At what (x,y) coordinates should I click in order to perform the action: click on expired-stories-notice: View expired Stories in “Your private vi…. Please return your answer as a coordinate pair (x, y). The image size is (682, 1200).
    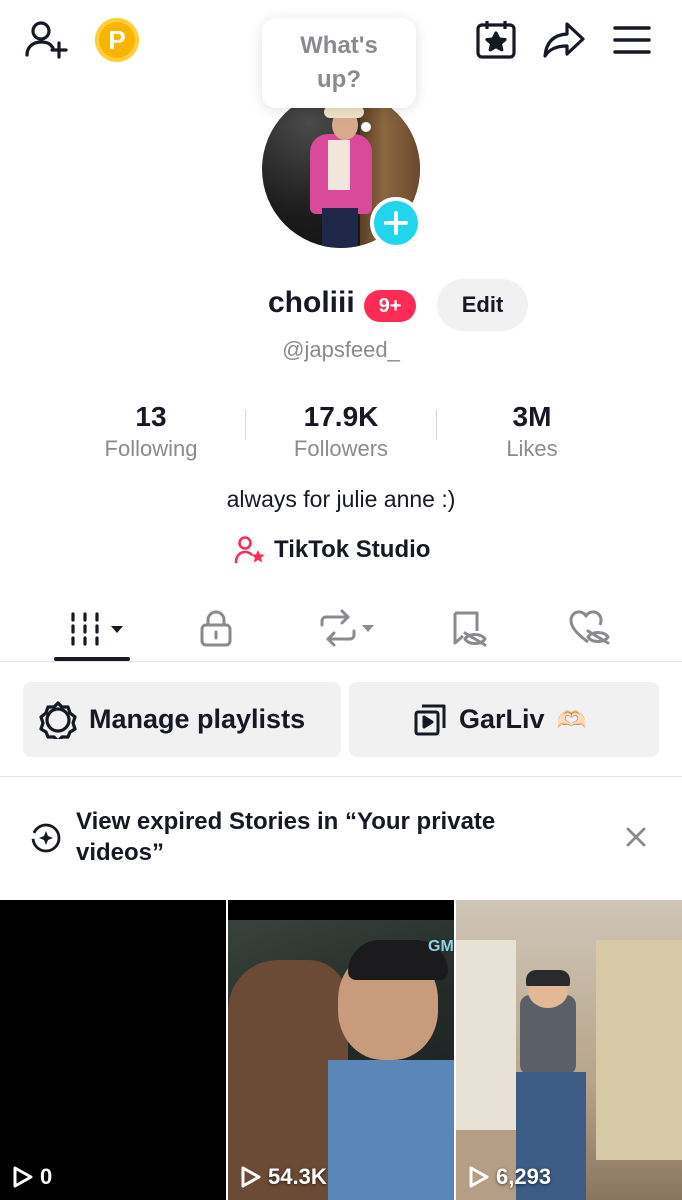
    Looking at the image, I should click on (316, 837).